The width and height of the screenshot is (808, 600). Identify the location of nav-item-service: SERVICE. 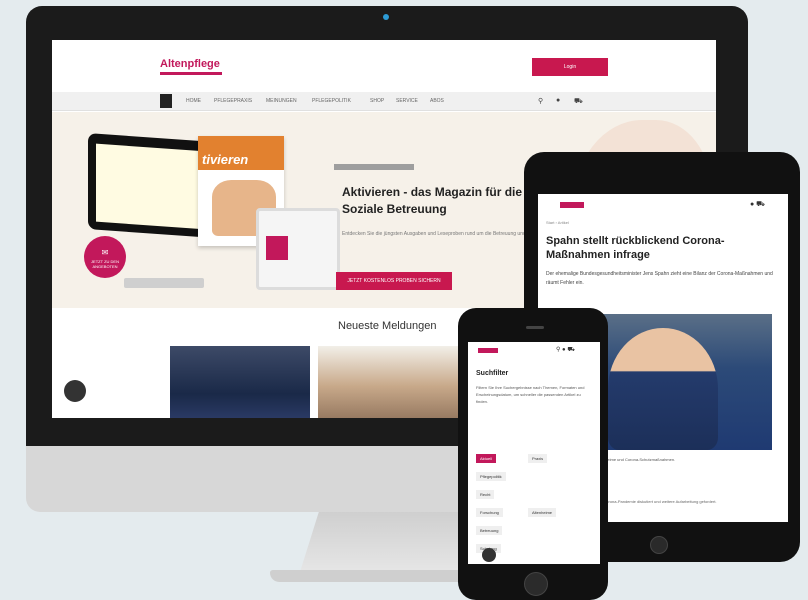
(407, 101).